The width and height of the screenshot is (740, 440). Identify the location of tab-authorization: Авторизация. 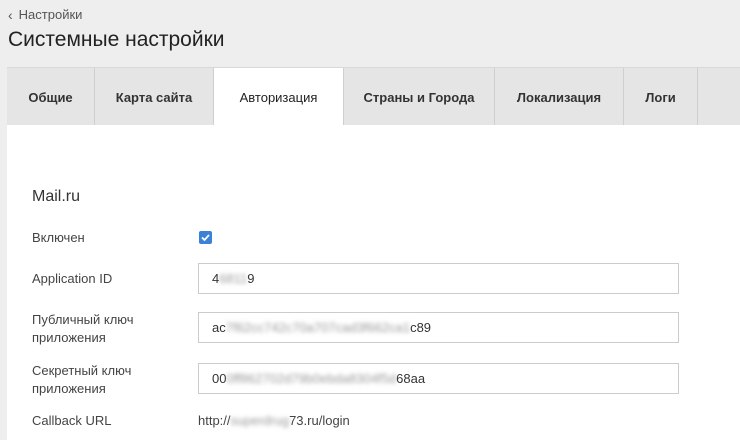
(278, 97).